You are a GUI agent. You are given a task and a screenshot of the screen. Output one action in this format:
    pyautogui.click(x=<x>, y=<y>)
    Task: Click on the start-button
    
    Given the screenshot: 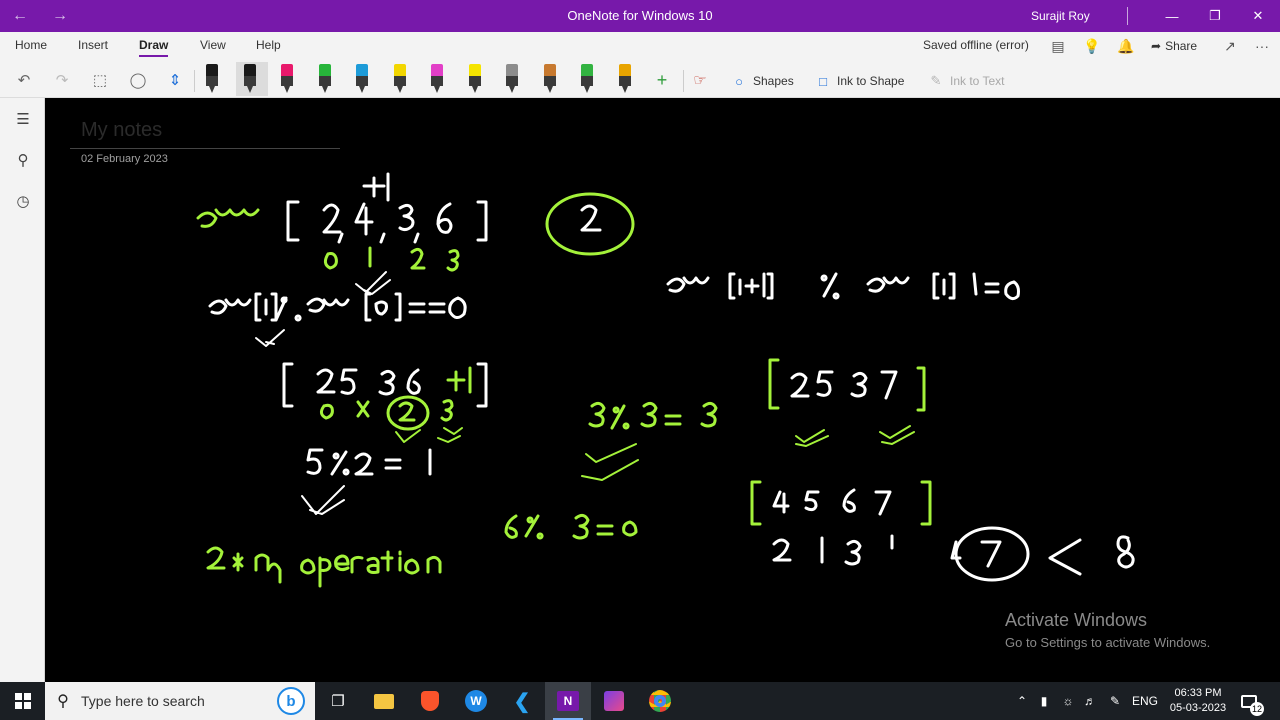 What is the action you would take?
    pyautogui.click(x=22, y=701)
    